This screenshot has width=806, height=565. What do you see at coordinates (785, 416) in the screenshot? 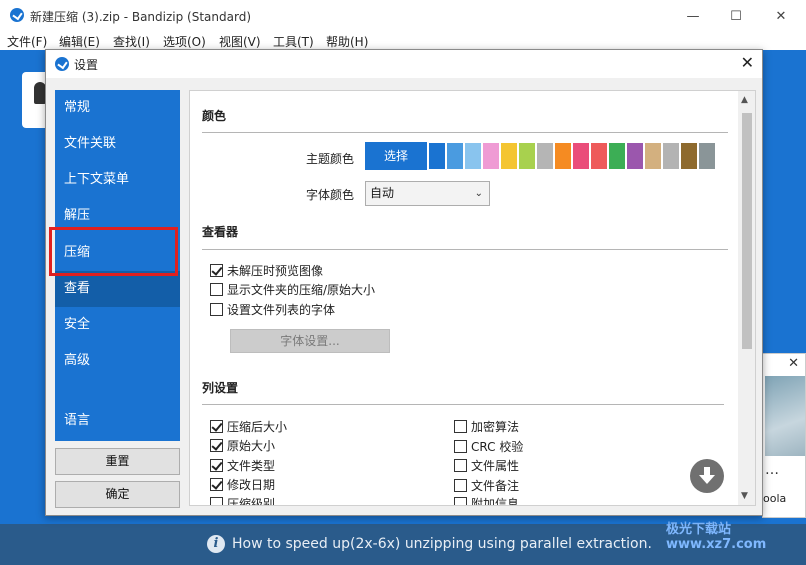
I see `ad-image` at bounding box center [785, 416].